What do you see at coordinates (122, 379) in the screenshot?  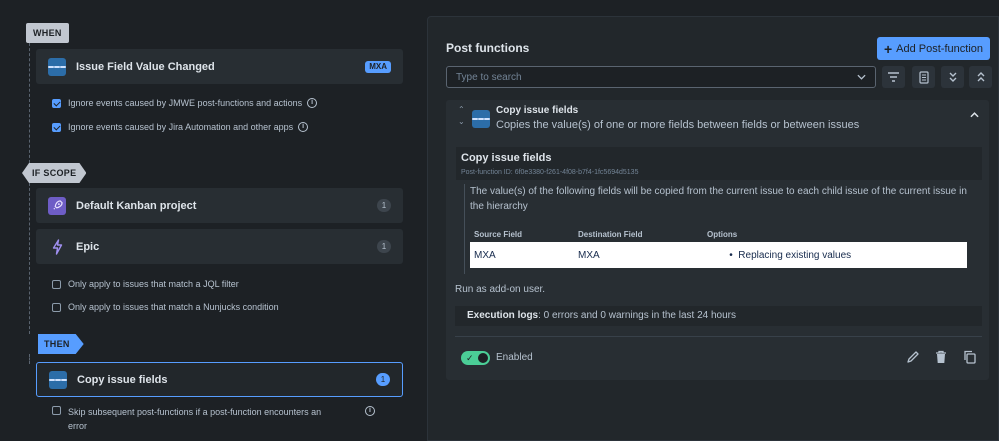 I see `action-title: Copy issue fields` at bounding box center [122, 379].